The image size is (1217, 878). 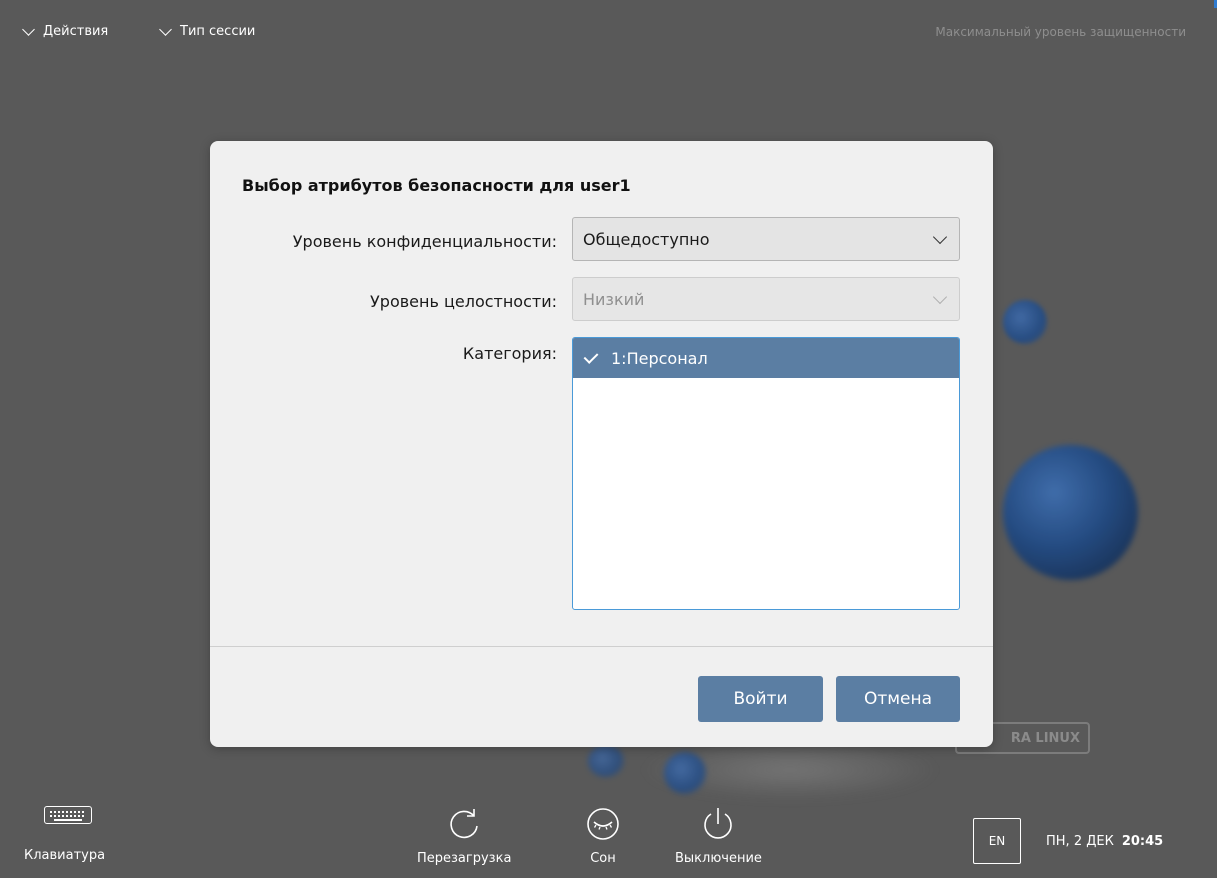 I want to click on category-list: 1:Персонал, so click(x=766, y=473).